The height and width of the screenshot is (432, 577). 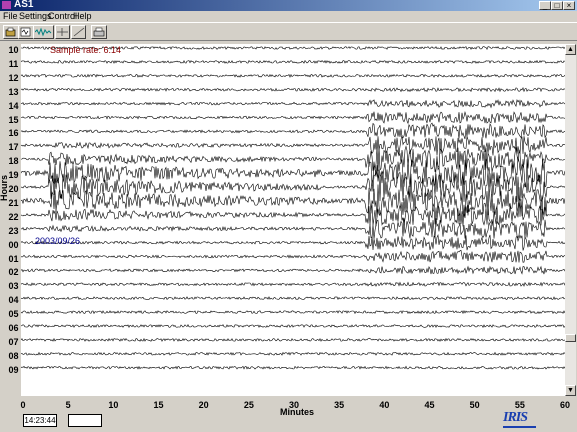 I want to click on hour-label: 22, so click(x=13, y=216).